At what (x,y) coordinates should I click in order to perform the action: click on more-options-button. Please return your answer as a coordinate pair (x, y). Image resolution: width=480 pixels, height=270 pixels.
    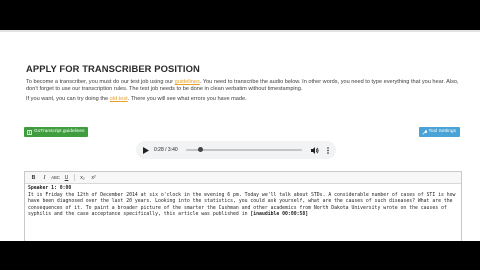
    Looking at the image, I should click on (328, 150).